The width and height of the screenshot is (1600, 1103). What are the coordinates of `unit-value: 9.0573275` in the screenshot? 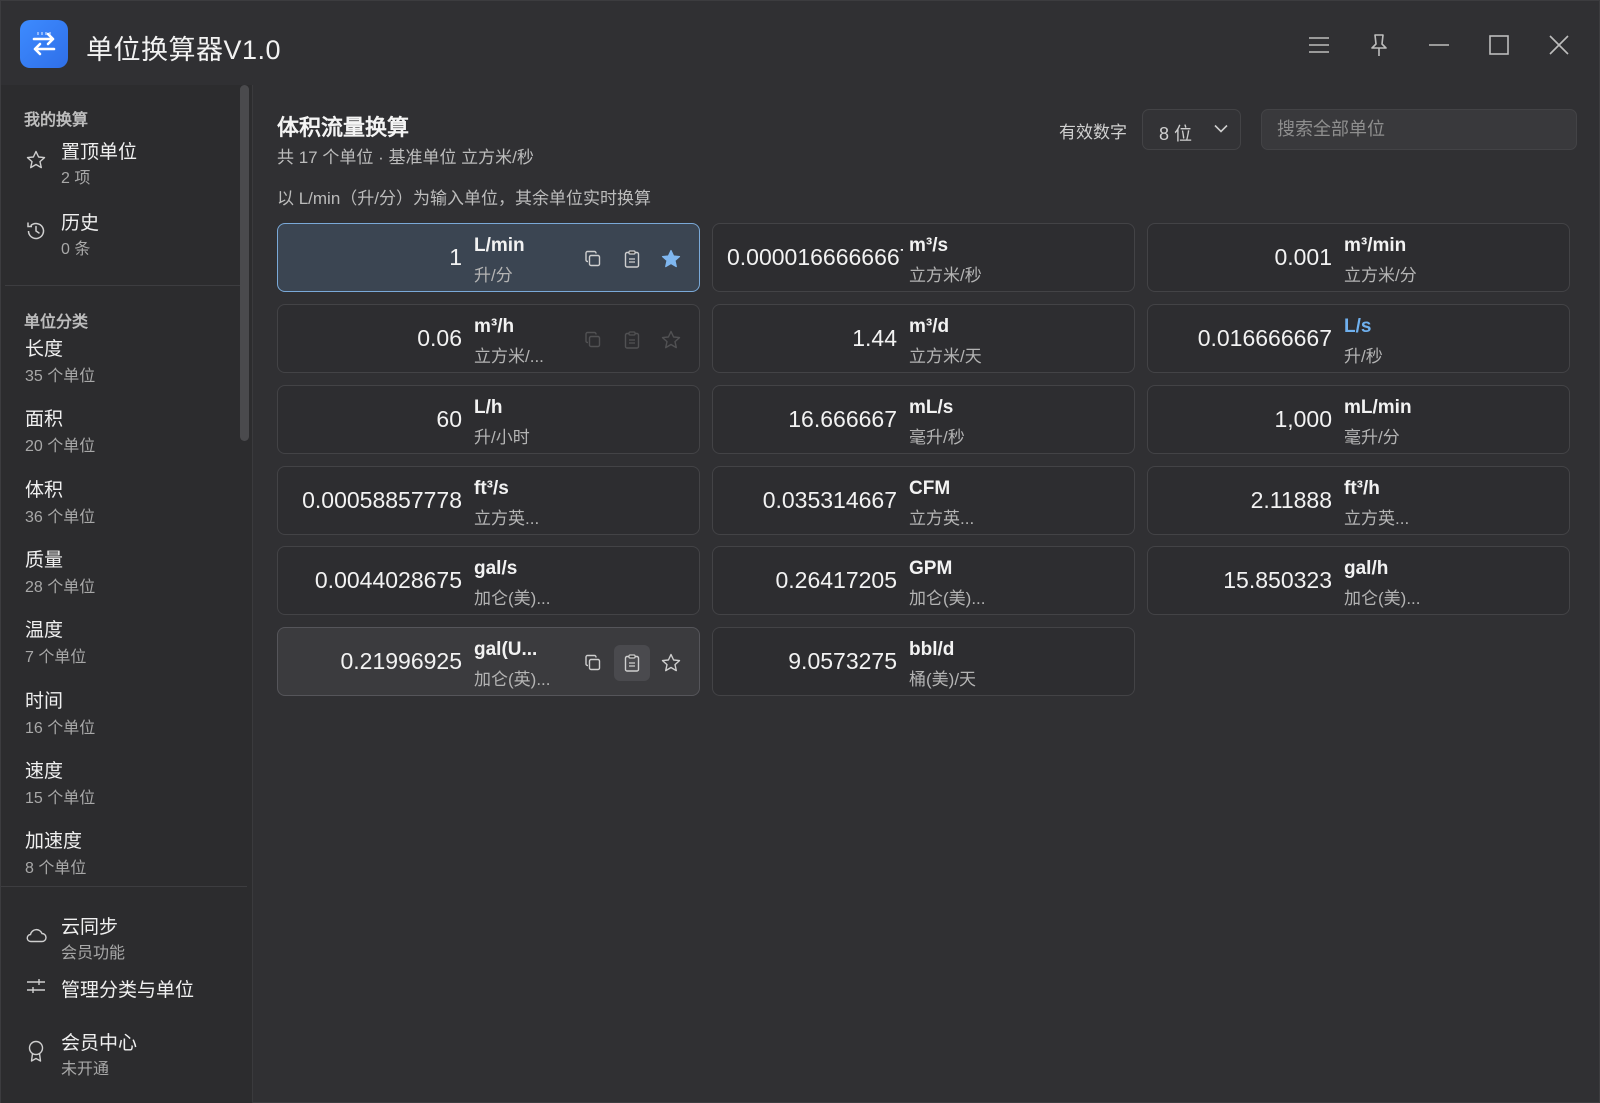 It's located at (842, 661).